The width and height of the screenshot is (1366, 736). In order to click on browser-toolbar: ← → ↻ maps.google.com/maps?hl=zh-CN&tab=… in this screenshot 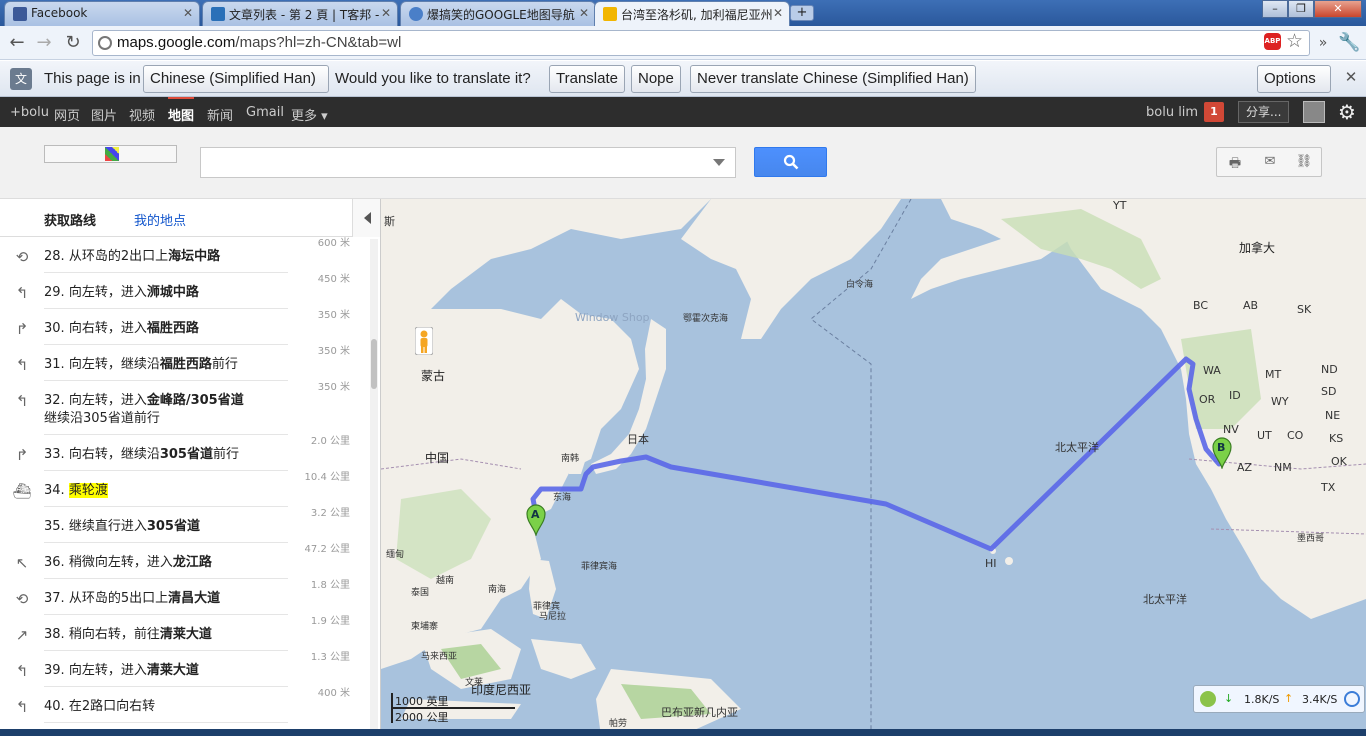, I will do `click(683, 43)`.